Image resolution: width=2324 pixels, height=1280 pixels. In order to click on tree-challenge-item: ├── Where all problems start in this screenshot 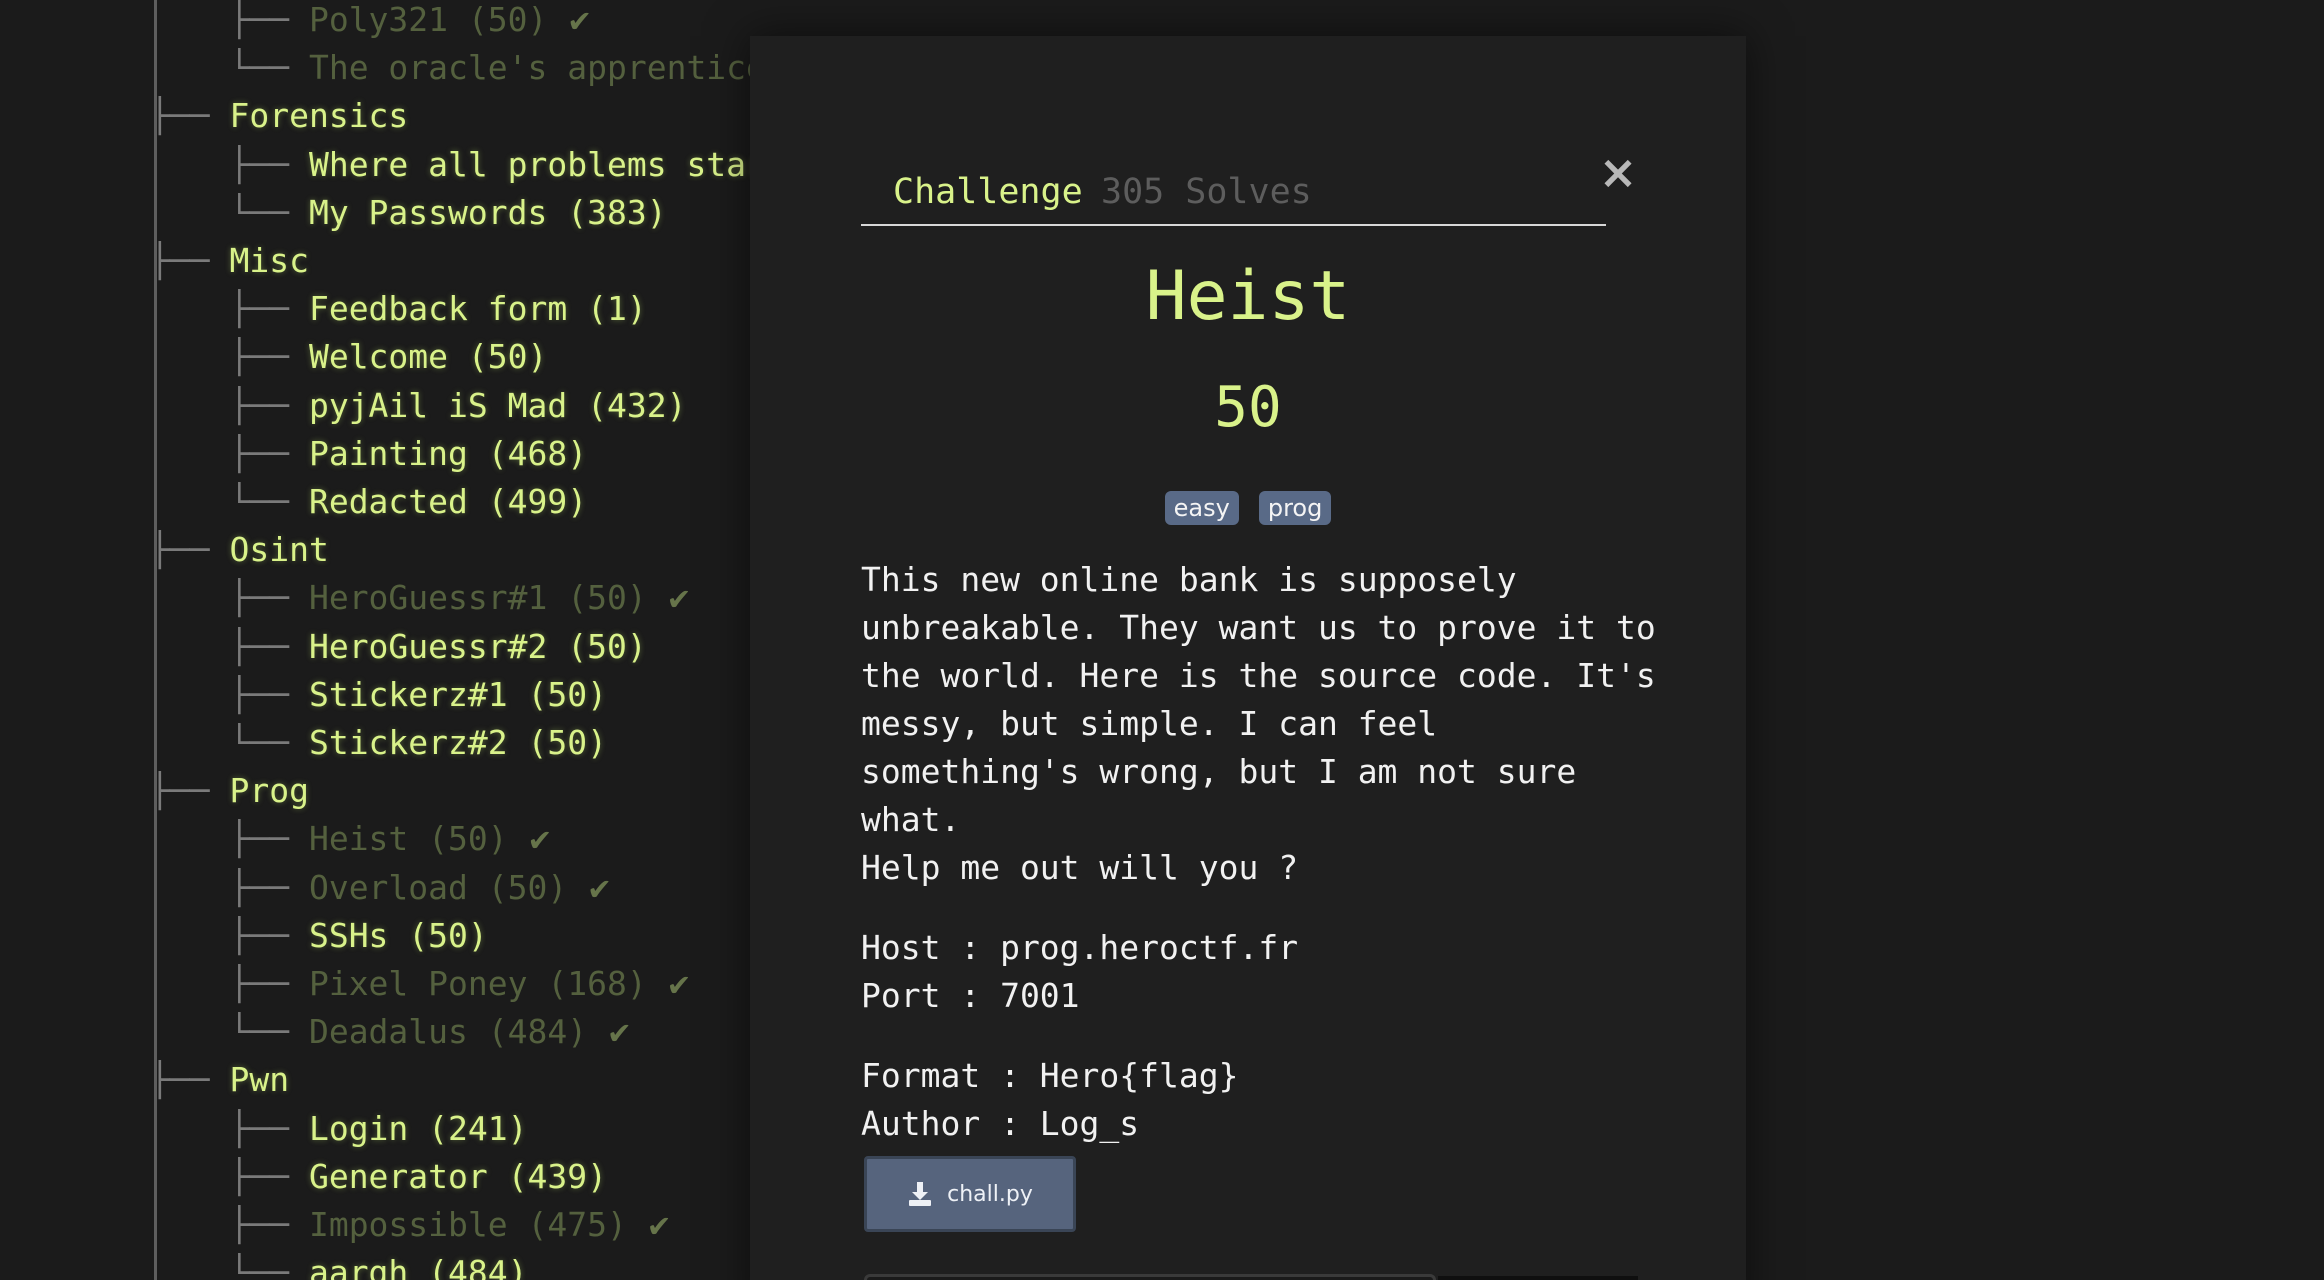, I will do `click(468, 165)`.